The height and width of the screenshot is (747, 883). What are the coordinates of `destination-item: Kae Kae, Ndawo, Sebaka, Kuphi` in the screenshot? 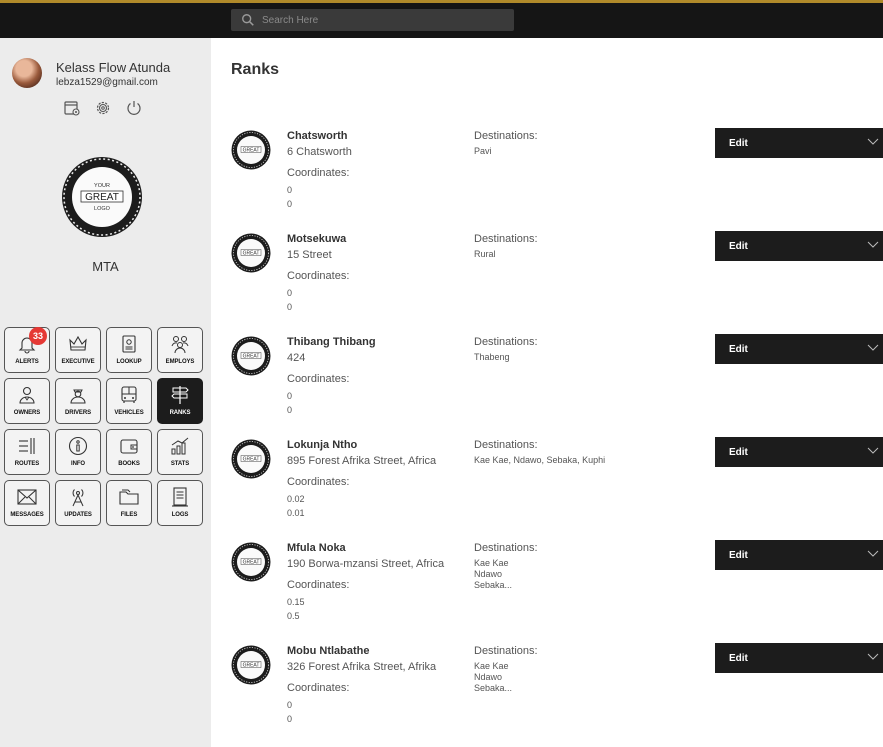 It's located at (540, 460).